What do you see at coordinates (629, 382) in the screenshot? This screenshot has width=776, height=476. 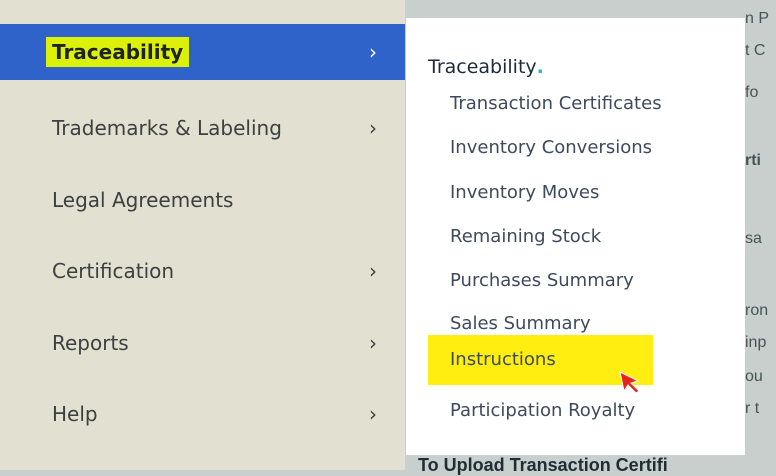 I see `mouse-pointer-icon` at bounding box center [629, 382].